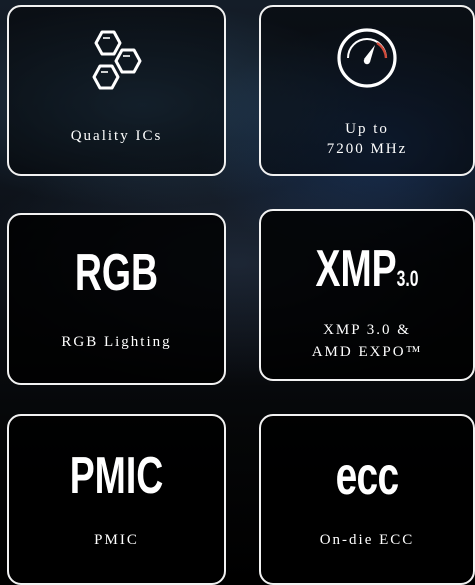 Image resolution: width=475 pixels, height=585 pixels. Describe the element at coordinates (367, 129) in the screenshot. I see `feature-label-line-1: Up to` at that location.